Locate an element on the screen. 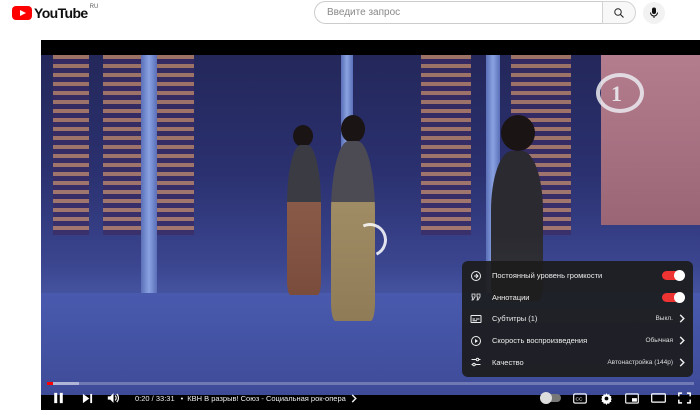  subtitles-icon: CC is located at coordinates (580, 398).